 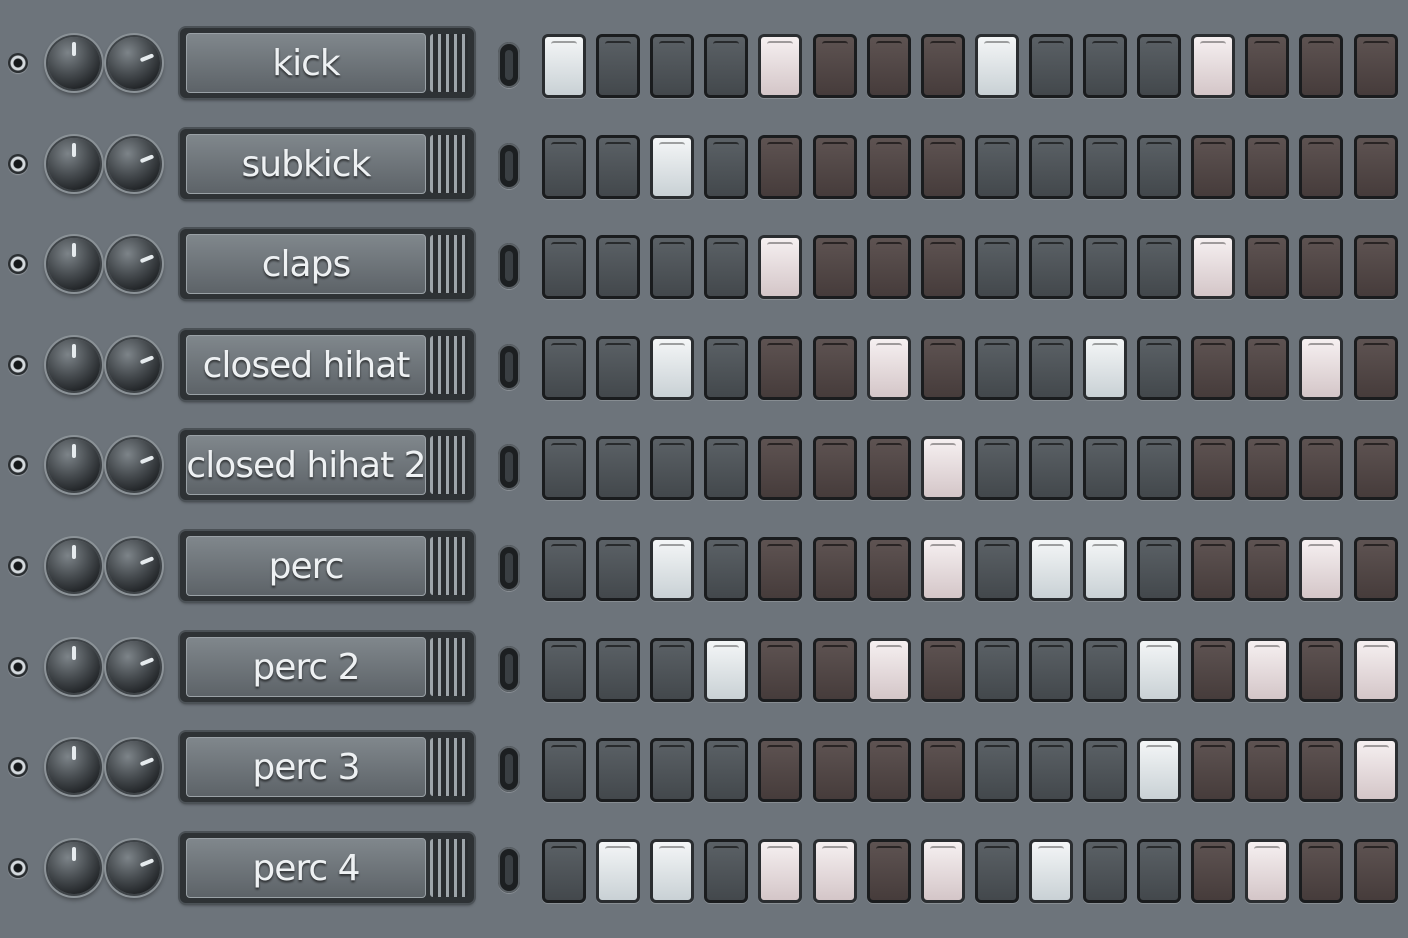 What do you see at coordinates (327, 365) in the screenshot?
I see `channel-name-button: closed hihat` at bounding box center [327, 365].